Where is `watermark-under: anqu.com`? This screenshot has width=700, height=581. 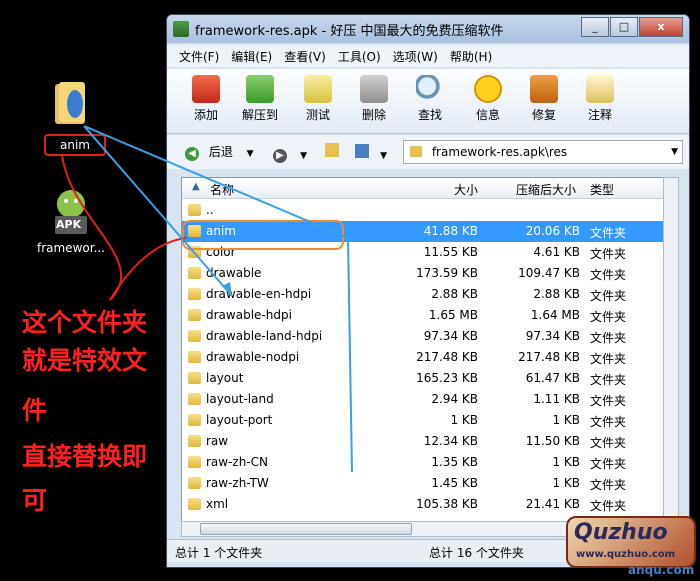
watermark-under: anqu.com is located at coordinates (661, 570).